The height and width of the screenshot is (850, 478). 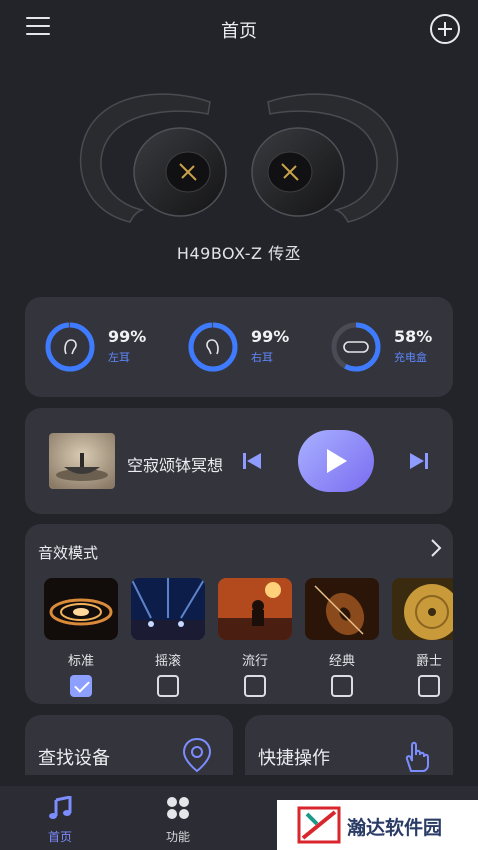 I want to click on left-ear-icon, so click(x=70, y=347).